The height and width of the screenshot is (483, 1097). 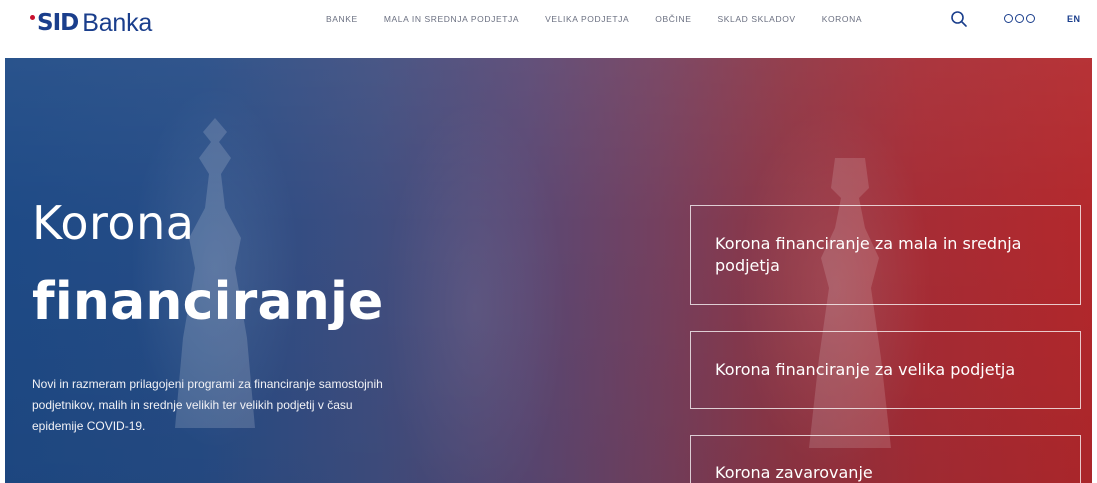 I want to click on nav-item-korona: KORONA, so click(x=842, y=19).